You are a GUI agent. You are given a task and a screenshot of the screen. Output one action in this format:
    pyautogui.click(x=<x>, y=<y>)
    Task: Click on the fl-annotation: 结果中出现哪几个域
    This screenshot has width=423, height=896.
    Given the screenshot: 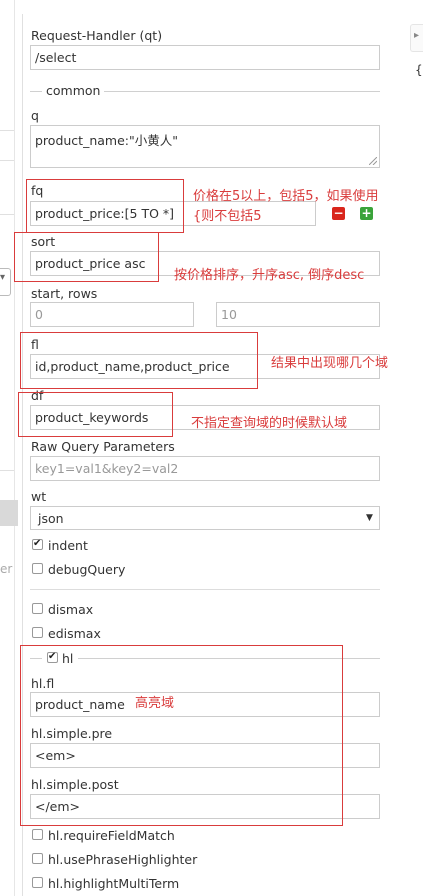 What is the action you would take?
    pyautogui.click(x=330, y=363)
    